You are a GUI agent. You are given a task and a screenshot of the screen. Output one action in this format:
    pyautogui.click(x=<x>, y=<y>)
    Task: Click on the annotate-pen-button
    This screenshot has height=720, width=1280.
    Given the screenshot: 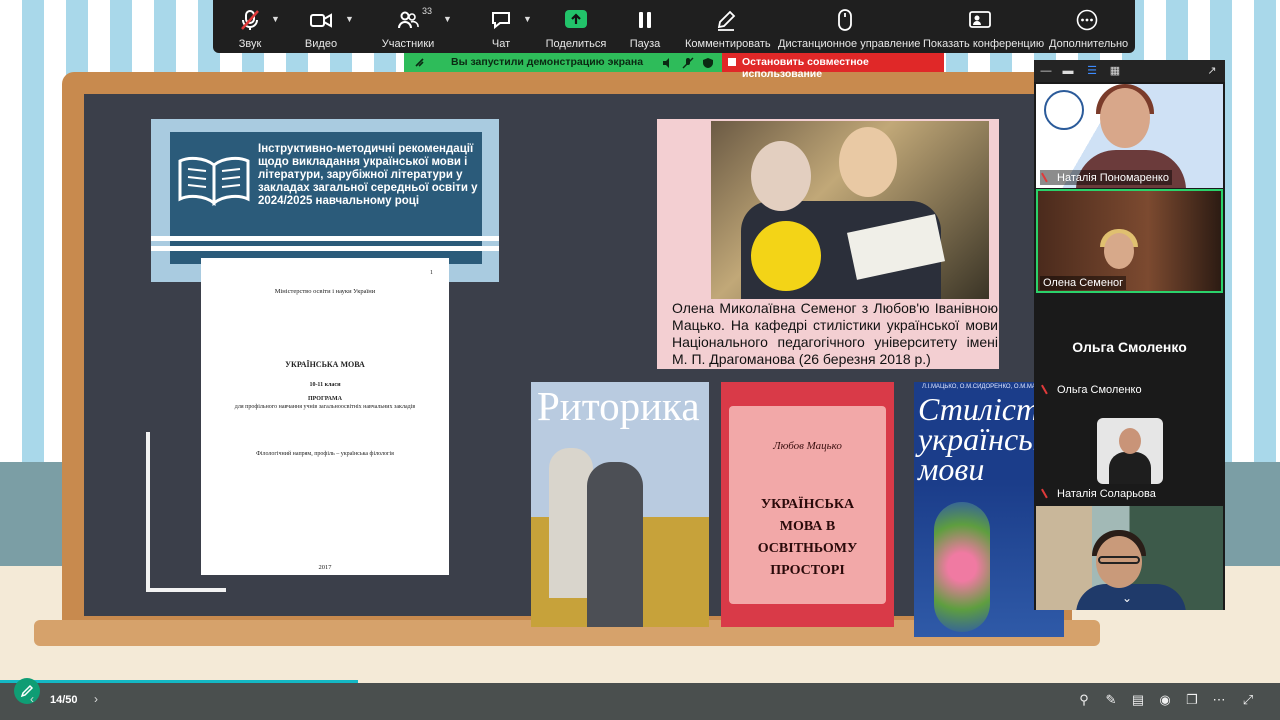 What is the action you would take?
    pyautogui.click(x=27, y=691)
    